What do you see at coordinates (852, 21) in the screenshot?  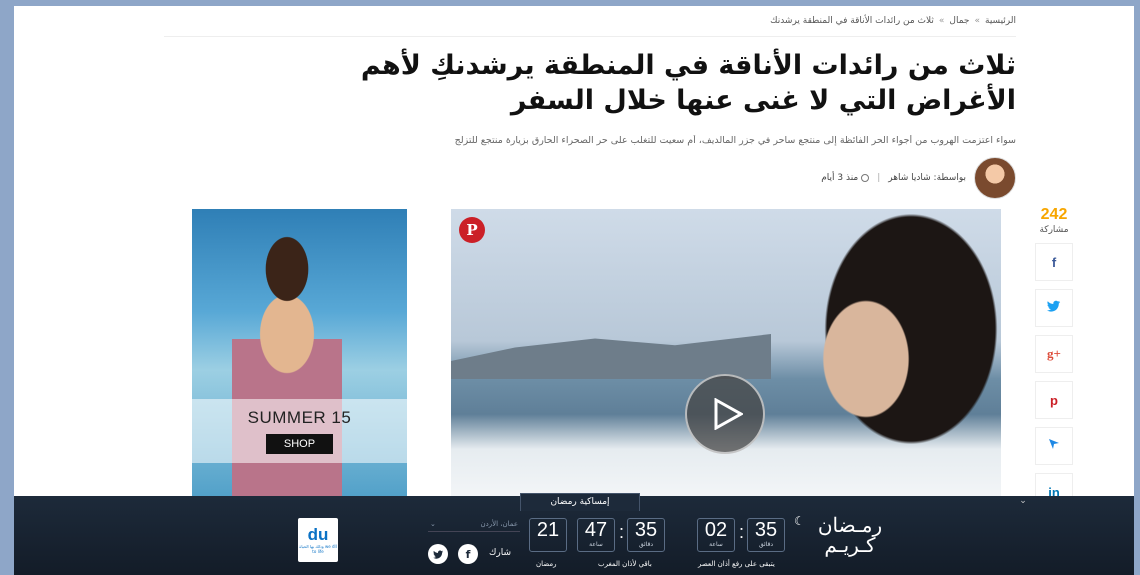 I see `breadcrumb-current: ثلاث من رائدات الأناقة في المنطقة يرشدنك` at bounding box center [852, 21].